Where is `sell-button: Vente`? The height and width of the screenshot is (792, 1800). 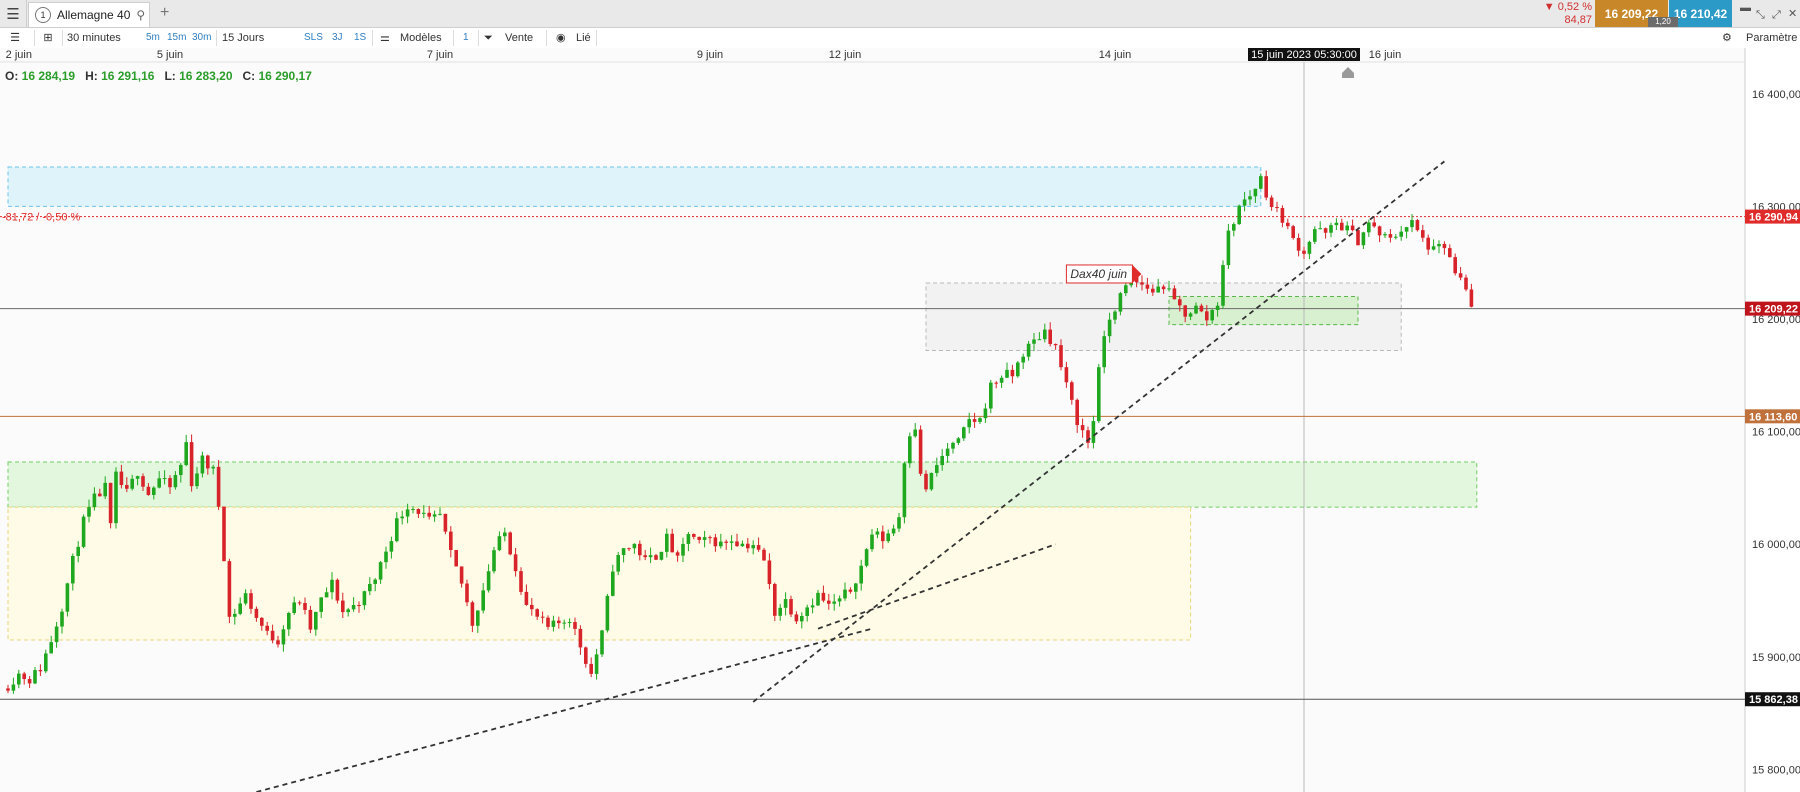
sell-button: Vente is located at coordinates (519, 38).